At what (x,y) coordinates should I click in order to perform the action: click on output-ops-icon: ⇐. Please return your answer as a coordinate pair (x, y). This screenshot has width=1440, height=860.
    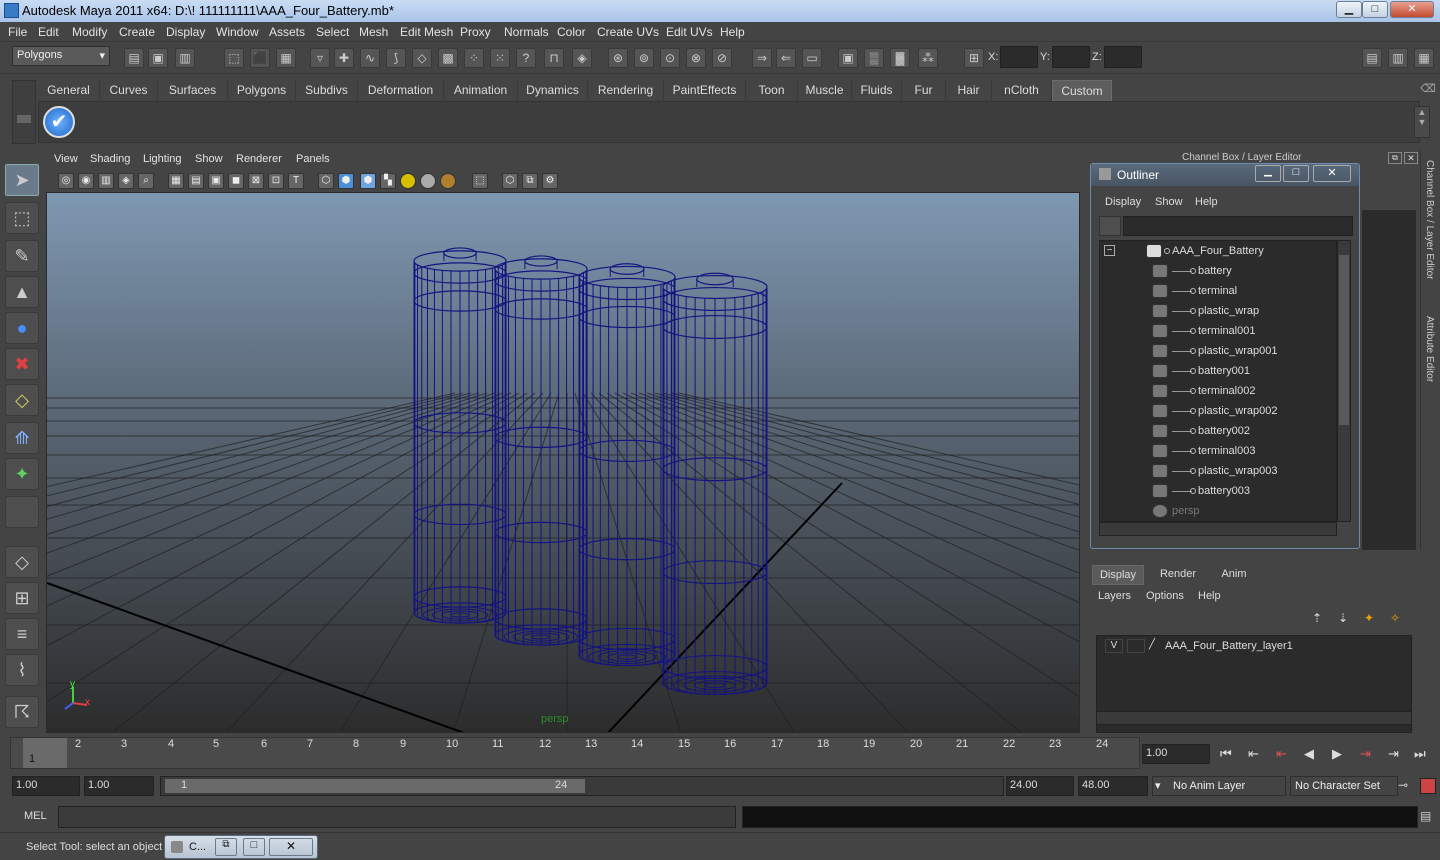
    Looking at the image, I should click on (786, 58).